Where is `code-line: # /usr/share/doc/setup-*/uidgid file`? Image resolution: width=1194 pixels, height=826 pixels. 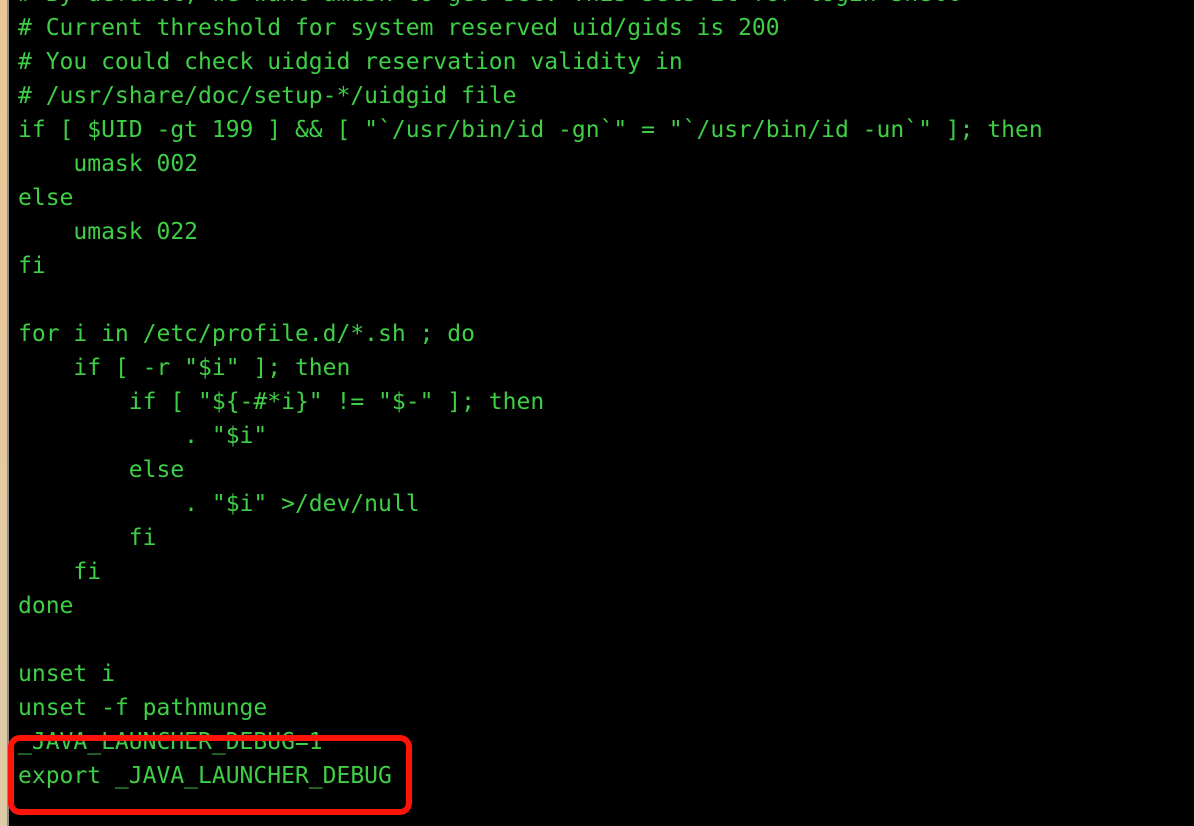
code-line: # /usr/share/doc/setup-*/uidgid file is located at coordinates (267, 96).